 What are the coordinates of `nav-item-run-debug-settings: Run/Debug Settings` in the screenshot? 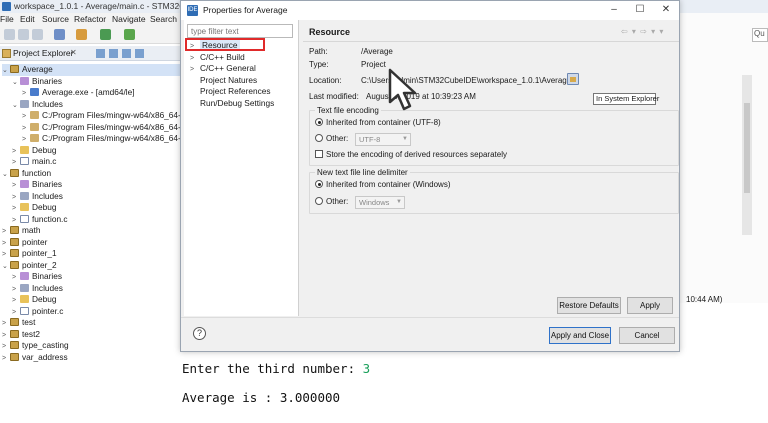 It's located at (232, 104).